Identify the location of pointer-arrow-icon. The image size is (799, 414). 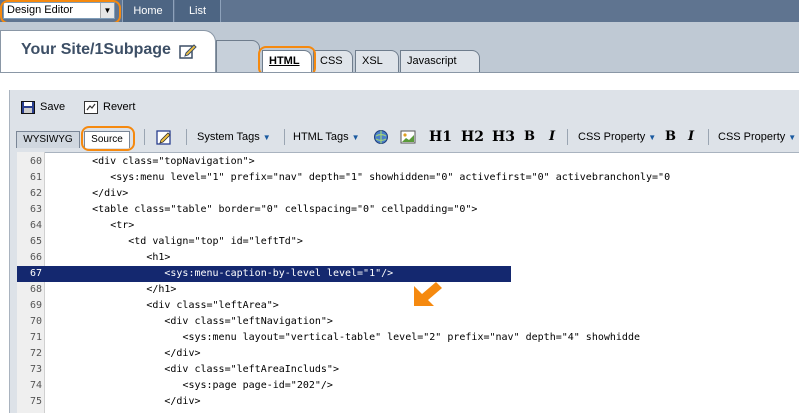
(428, 294).